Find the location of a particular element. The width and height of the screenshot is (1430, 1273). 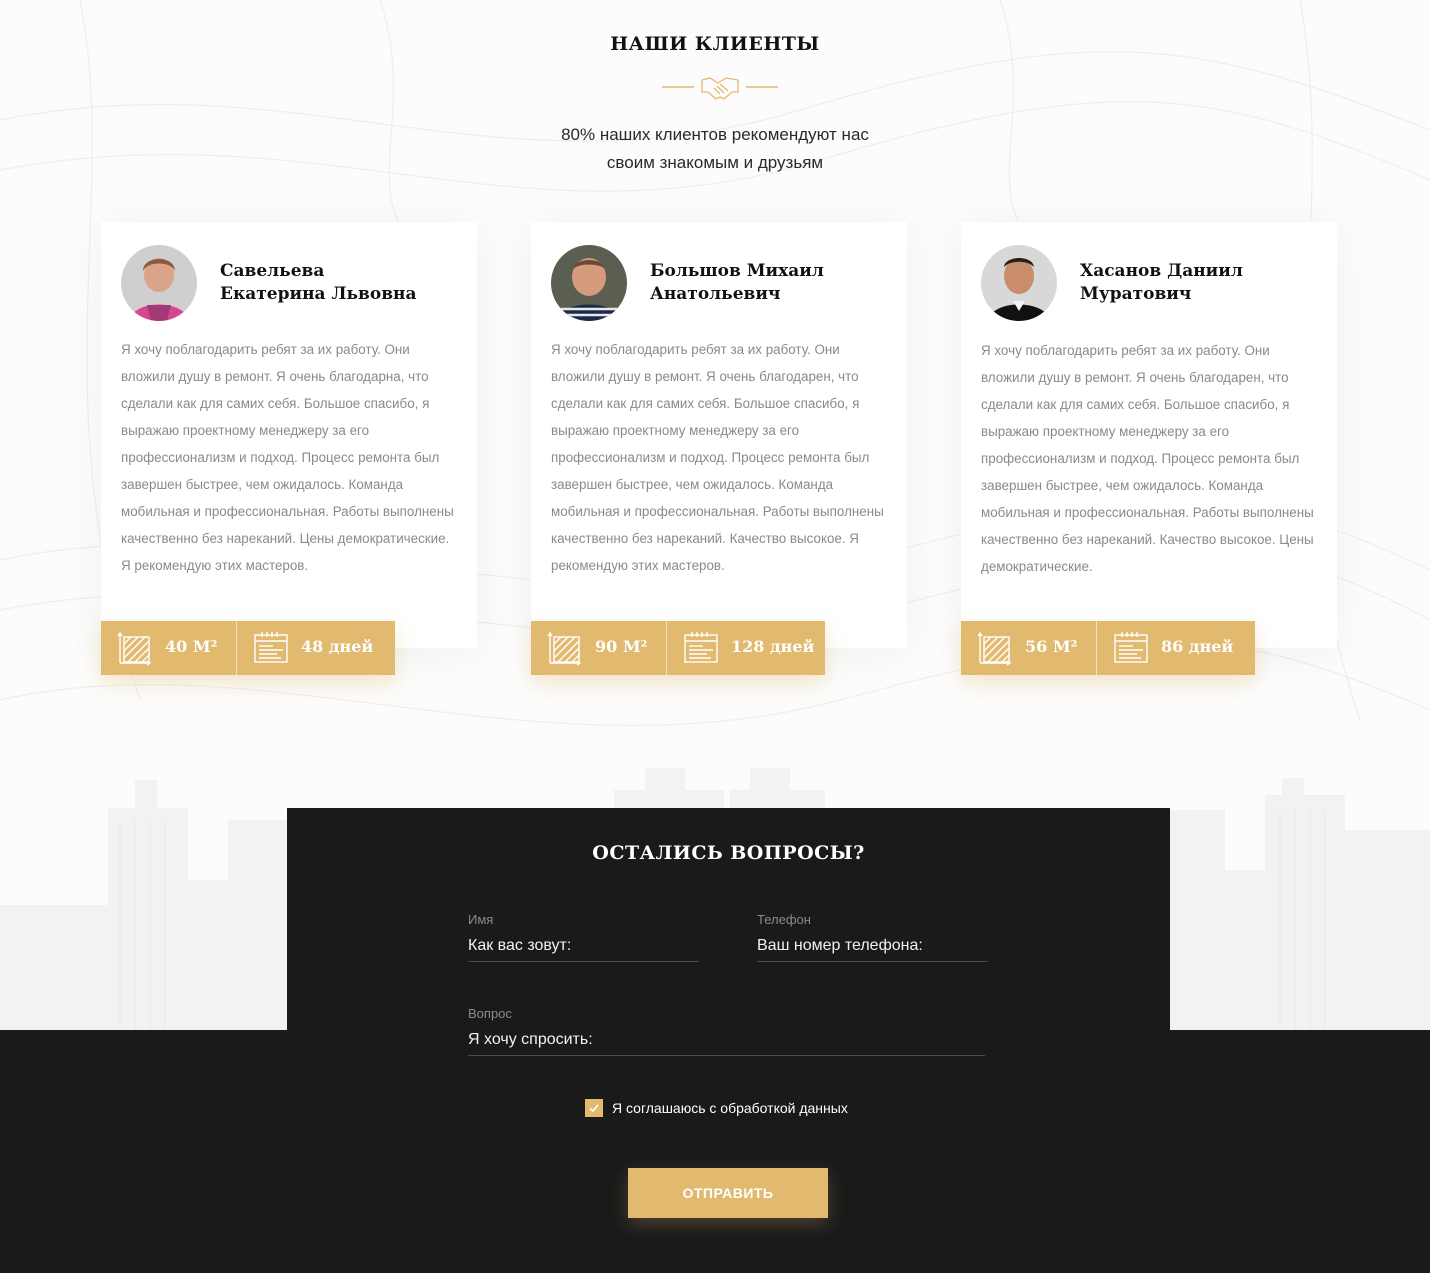

duration-stat: 48 дней is located at coordinates (315, 648).